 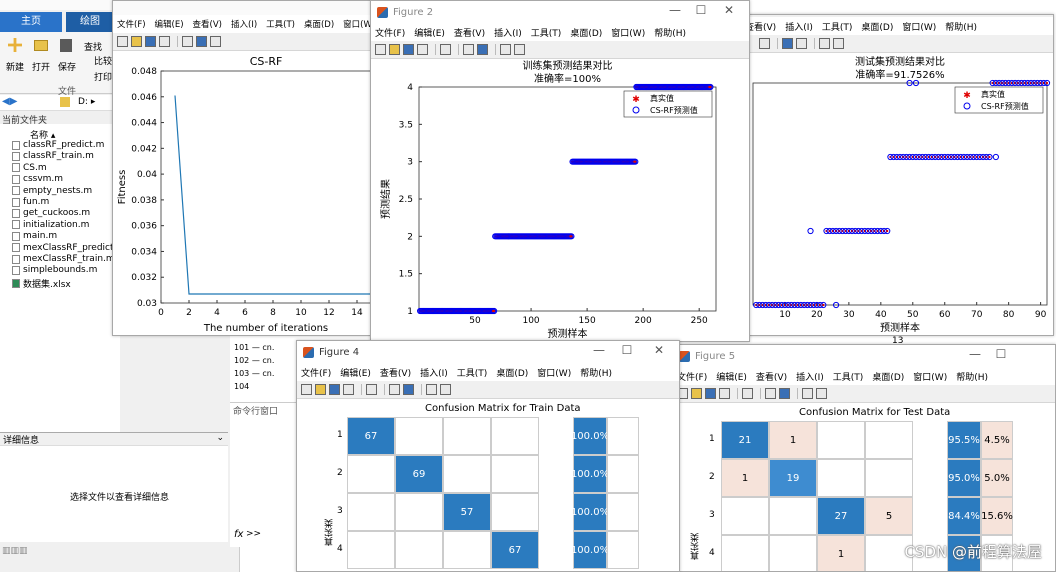 What do you see at coordinates (406, 200) in the screenshot?
I see `y-tick-label: 2.5` at bounding box center [406, 200].